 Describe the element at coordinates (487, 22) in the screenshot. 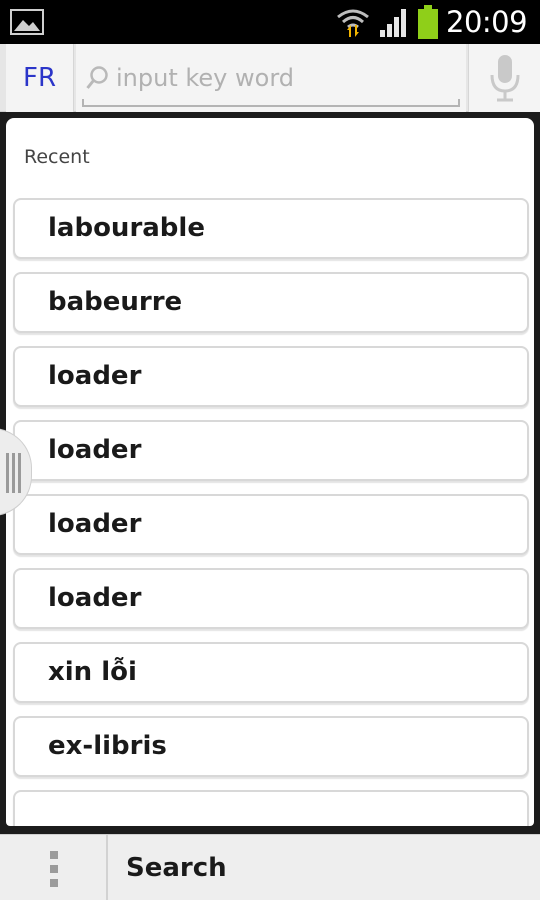

I see `status-clock: 20:09` at that location.